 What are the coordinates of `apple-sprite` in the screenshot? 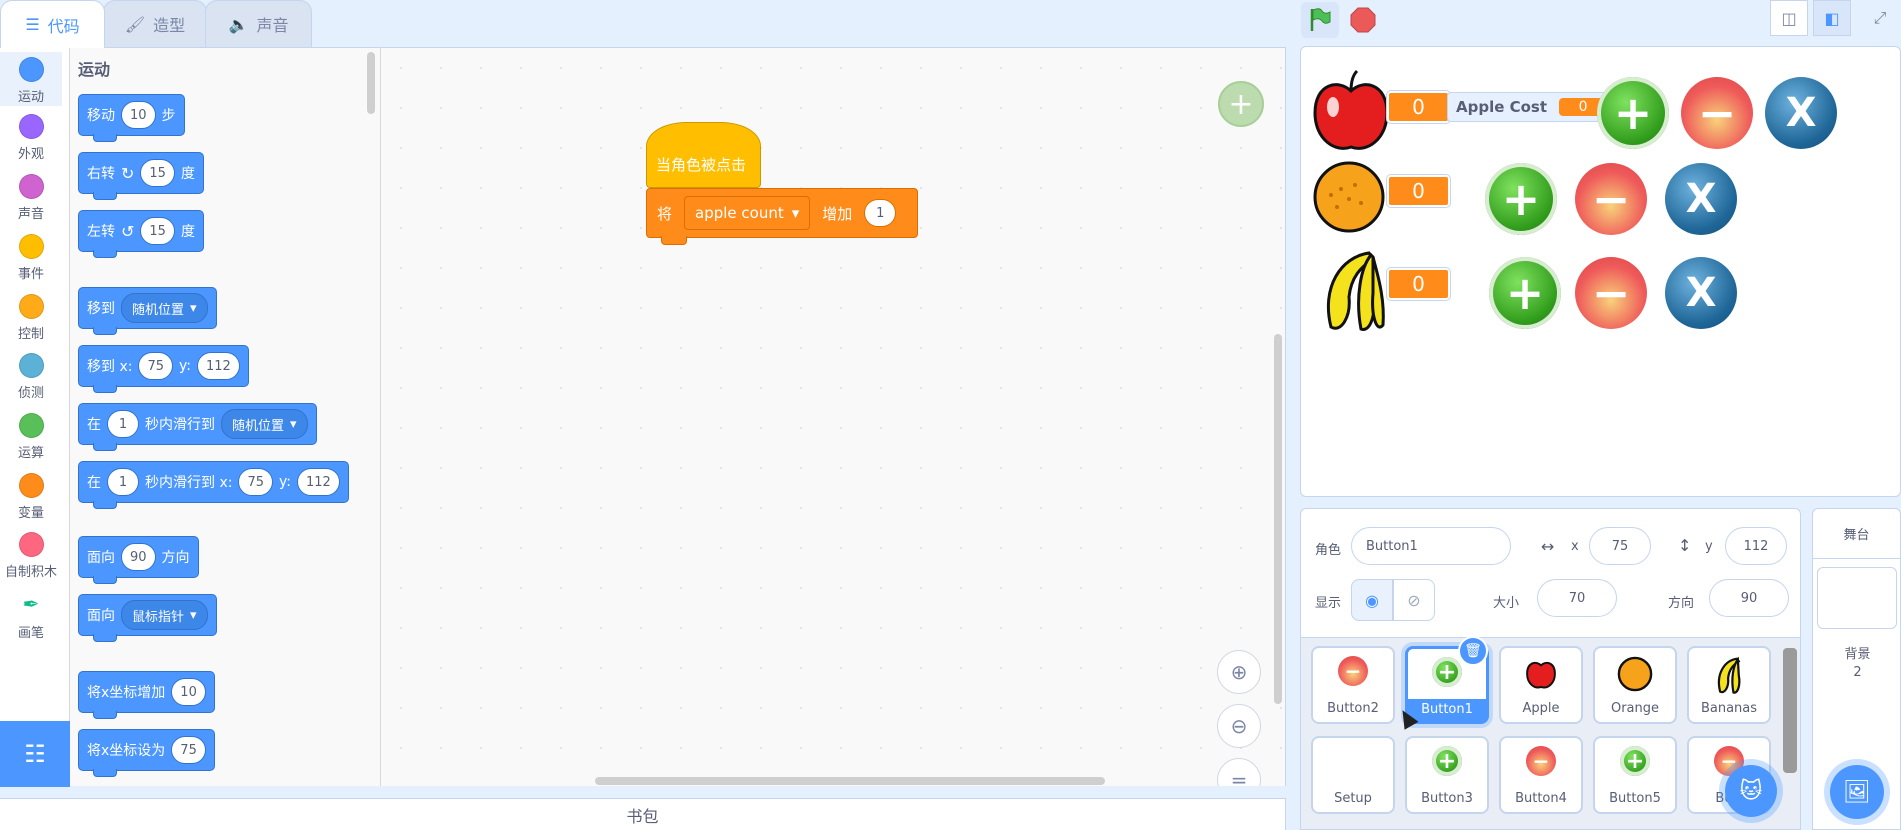 It's located at (1351, 111).